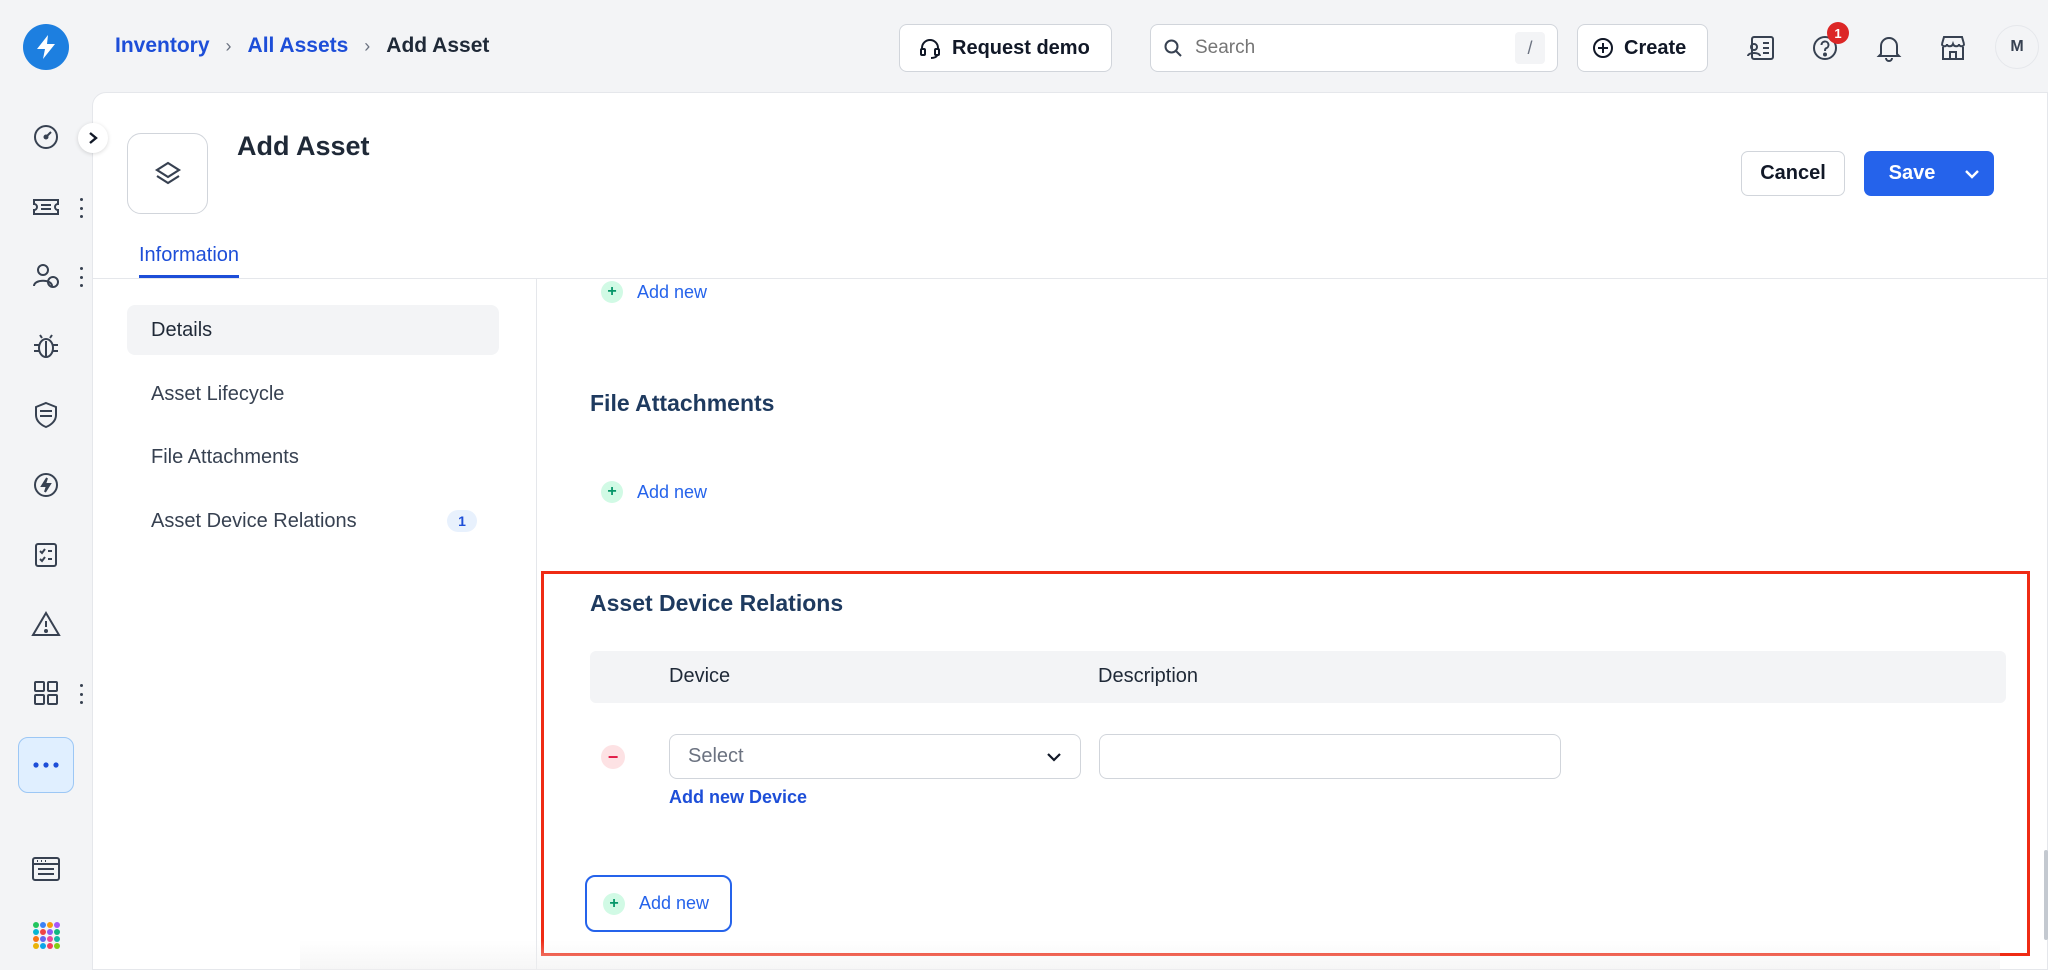  What do you see at coordinates (81, 277) in the screenshot?
I see `users-more-icon` at bounding box center [81, 277].